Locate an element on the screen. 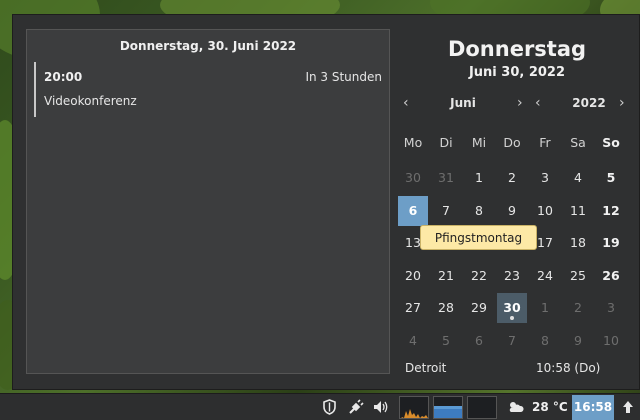 The height and width of the screenshot is (420, 640). taskbar-clock: 16:58 is located at coordinates (593, 407).